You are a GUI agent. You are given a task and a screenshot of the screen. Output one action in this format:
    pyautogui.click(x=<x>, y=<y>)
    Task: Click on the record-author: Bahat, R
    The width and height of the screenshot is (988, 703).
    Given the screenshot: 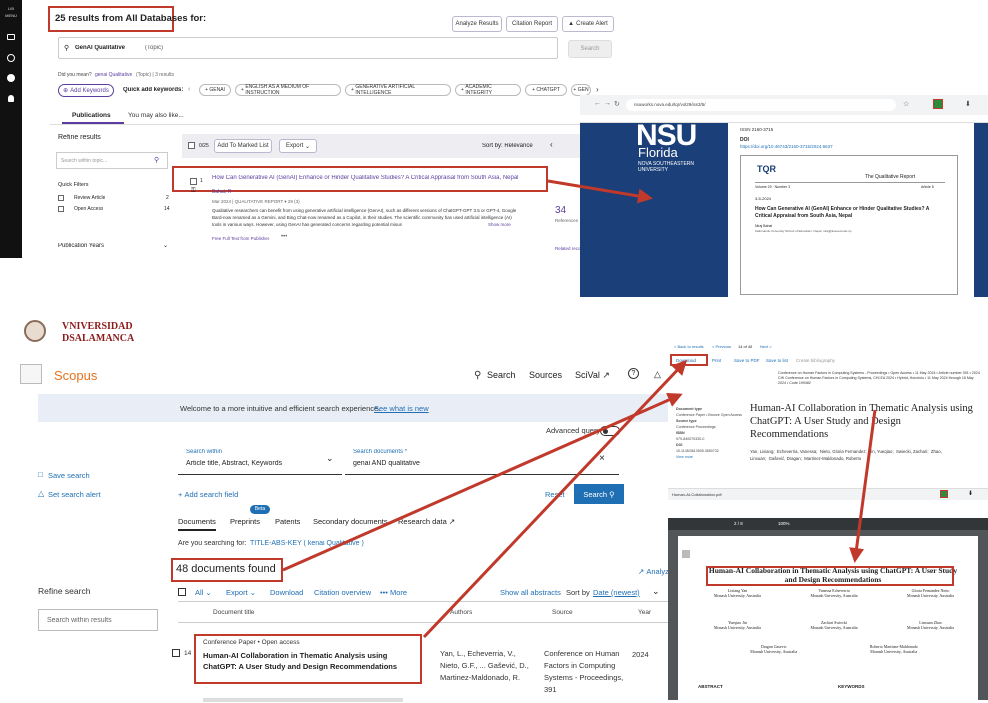 What is the action you would take?
    pyautogui.click(x=221, y=192)
    